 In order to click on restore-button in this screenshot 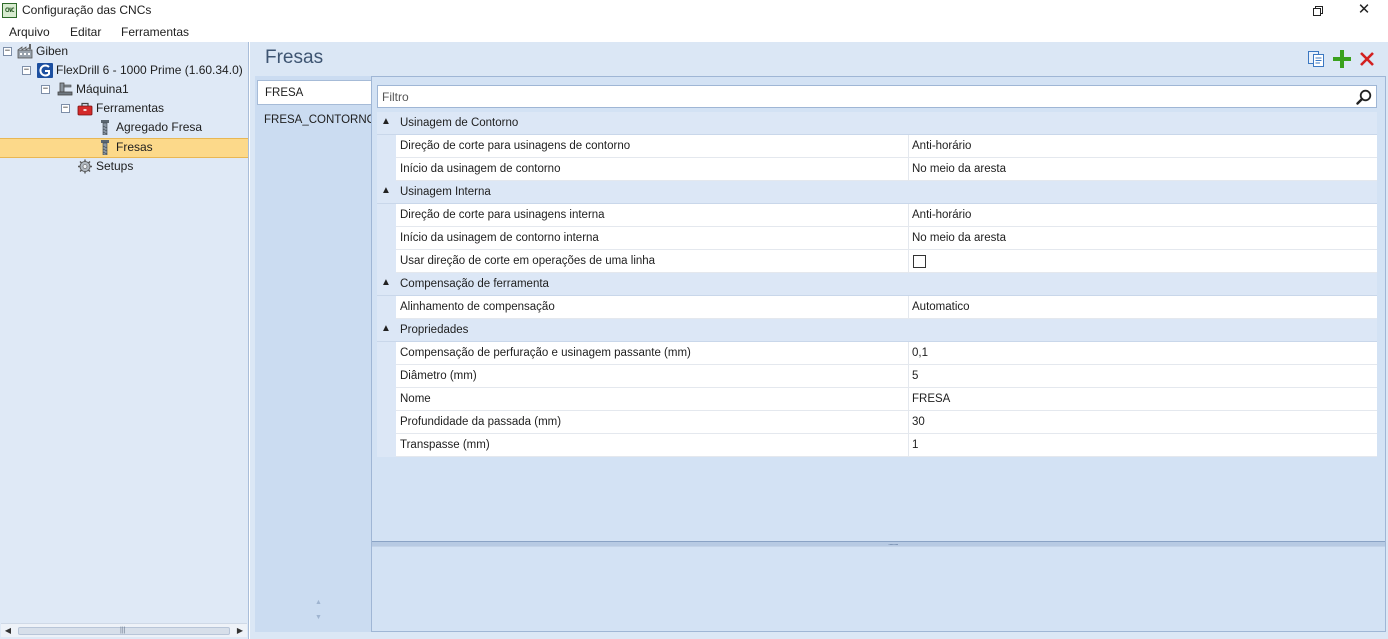, I will do `click(1318, 11)`.